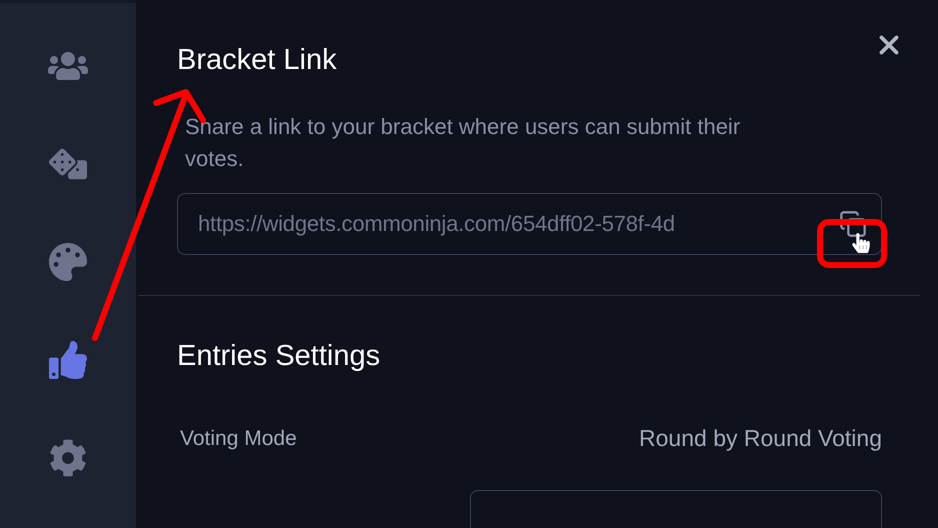 This screenshot has height=528, width=938. I want to click on link-url: https://widgets.commoninja.com/654dff02-578f-4d, so click(437, 224).